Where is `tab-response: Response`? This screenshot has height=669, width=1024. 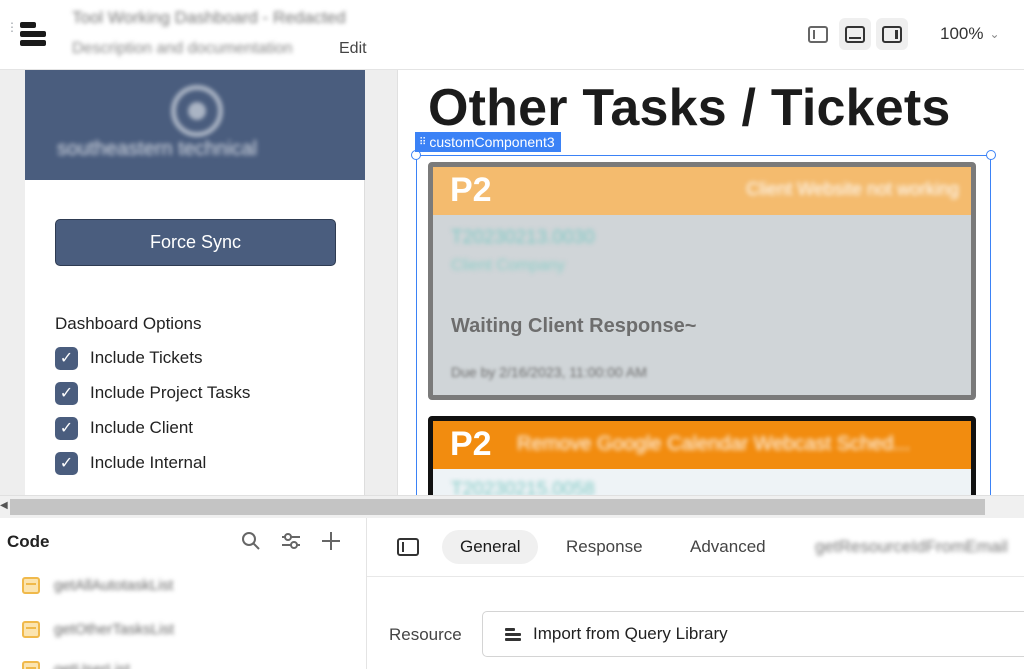 tab-response: Response is located at coordinates (604, 547).